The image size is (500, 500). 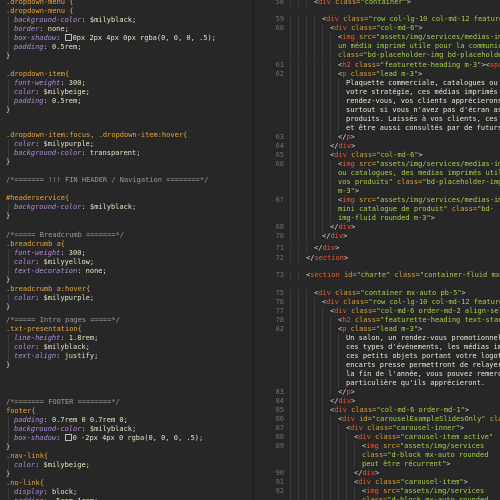 What do you see at coordinates (377, 392) in the screenshot?
I see `code-line: 83 </p>` at bounding box center [377, 392].